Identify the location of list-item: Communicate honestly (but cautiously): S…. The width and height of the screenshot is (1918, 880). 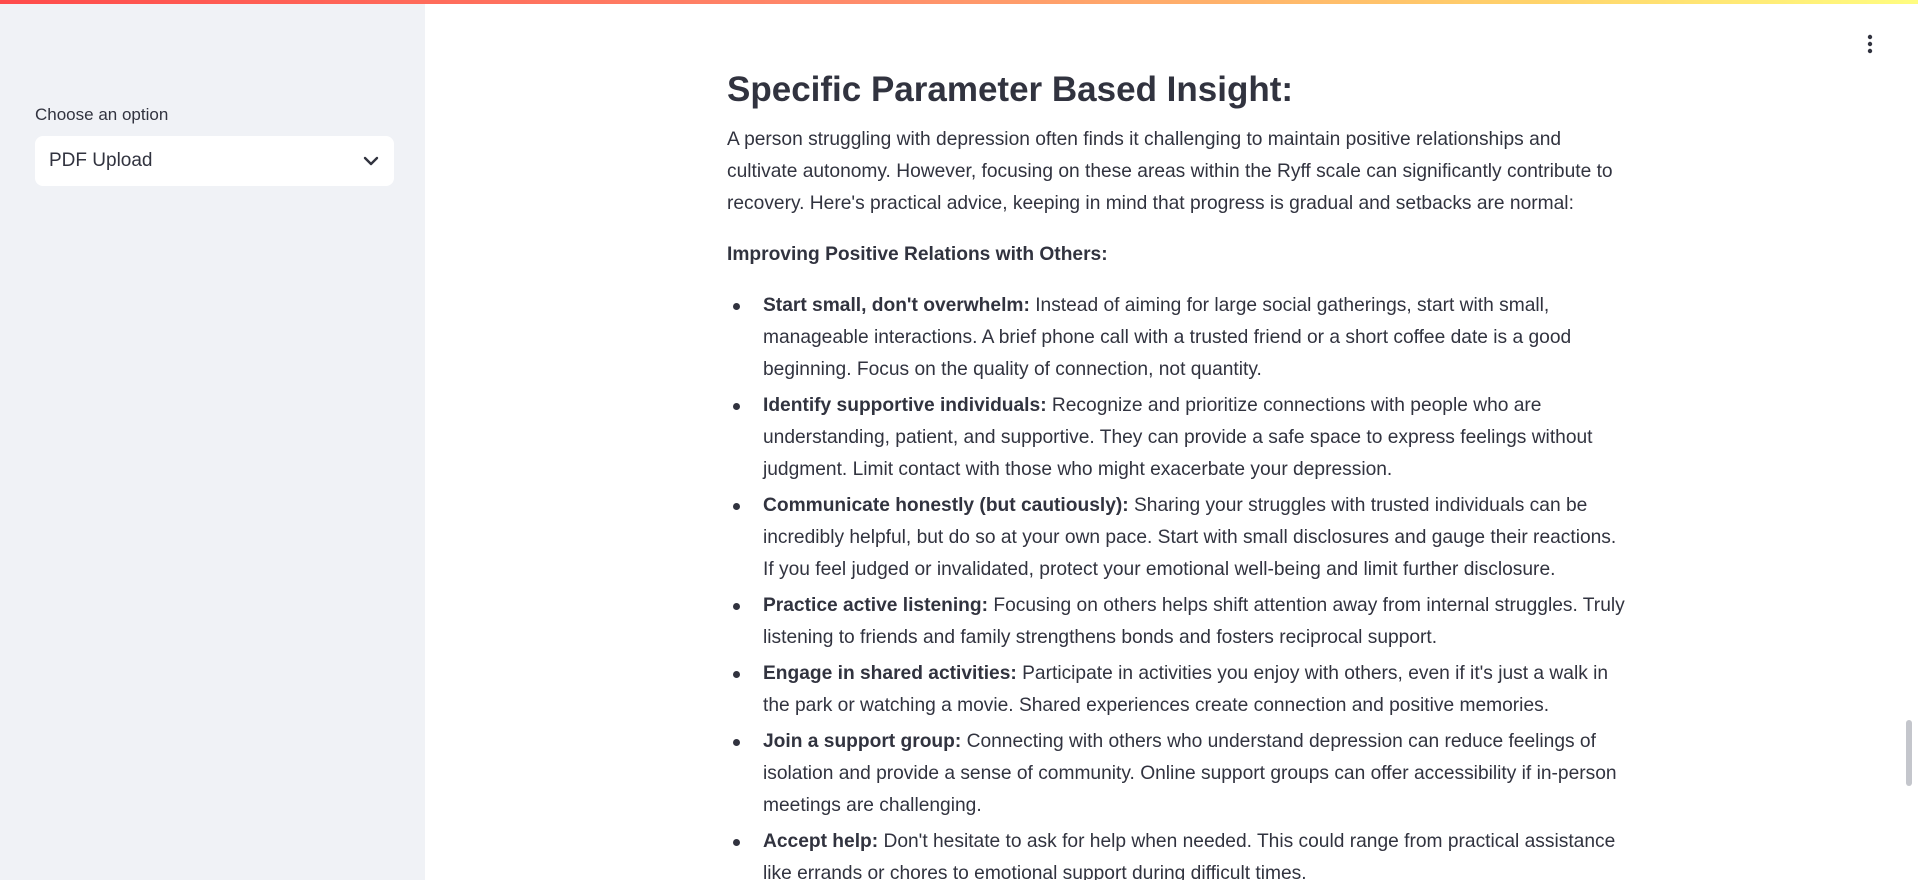
(1180, 538).